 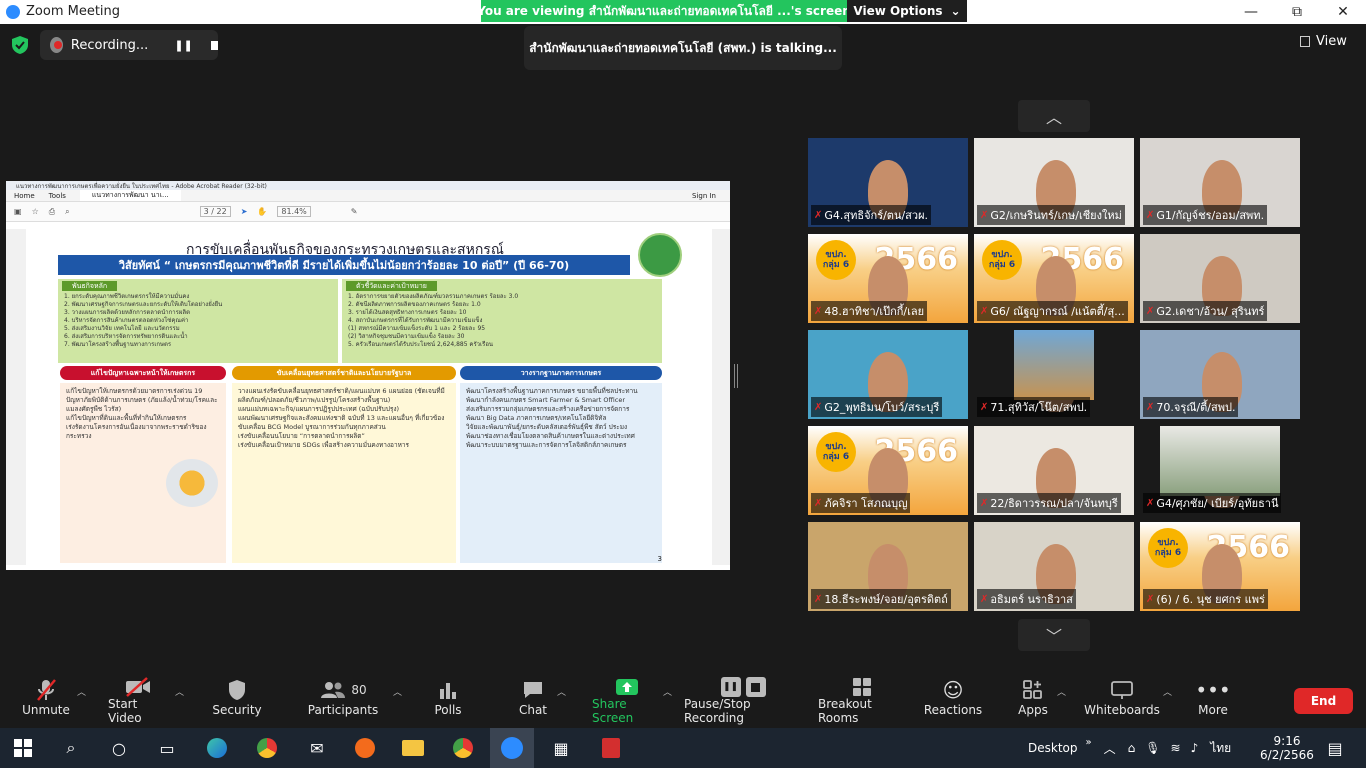 I want to click on toolbar-expand-icon: », so click(x=1089, y=742).